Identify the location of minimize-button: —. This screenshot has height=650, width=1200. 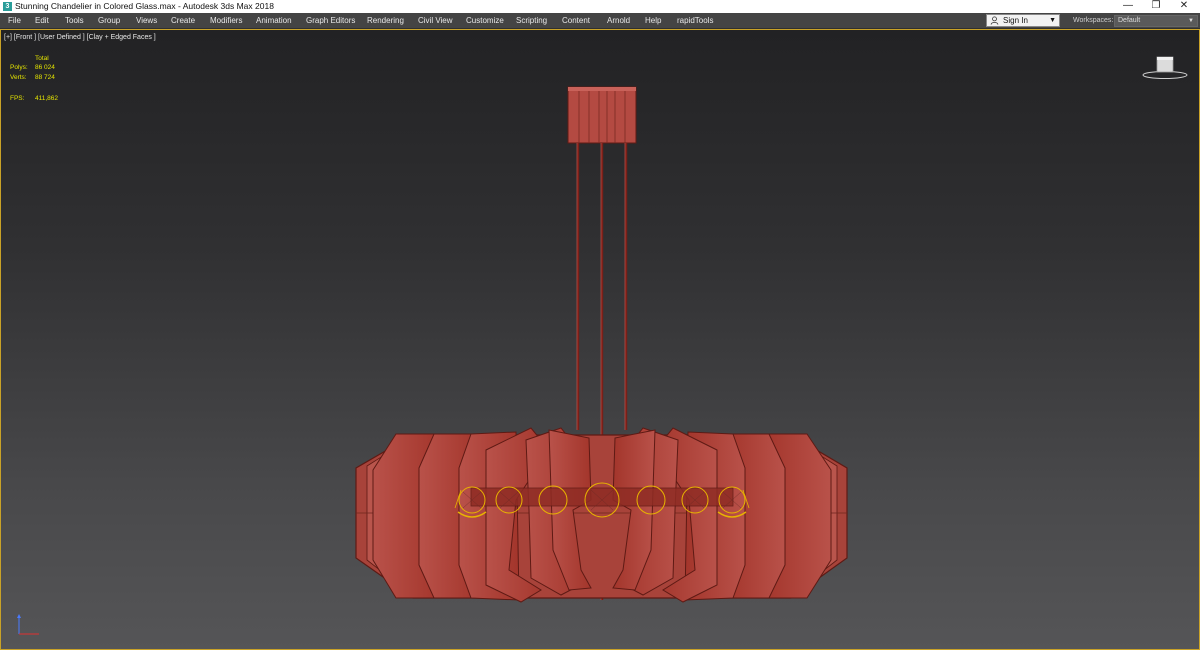
(1128, 6).